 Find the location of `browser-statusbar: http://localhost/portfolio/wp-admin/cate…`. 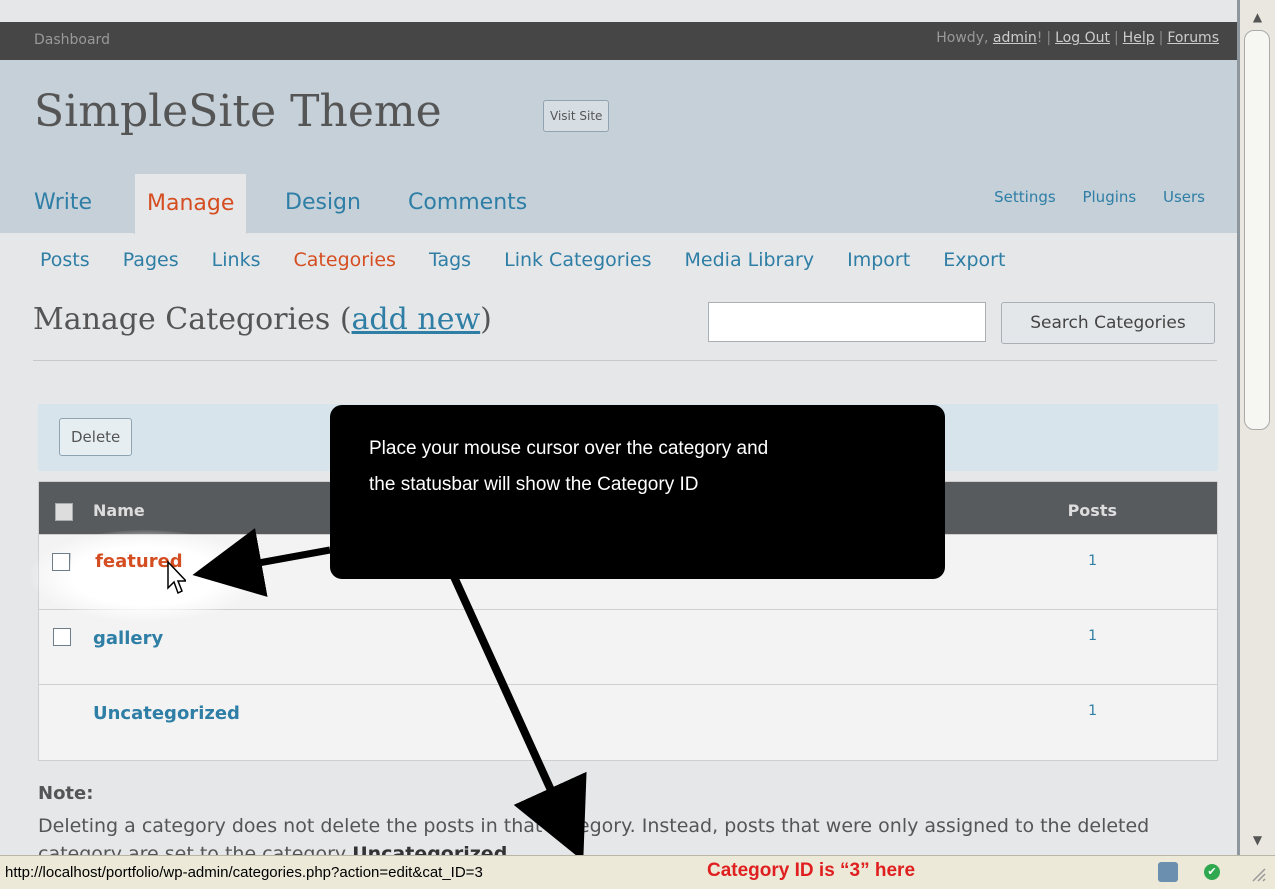

browser-statusbar: http://localhost/portfolio/wp-admin/cate… is located at coordinates (637, 872).